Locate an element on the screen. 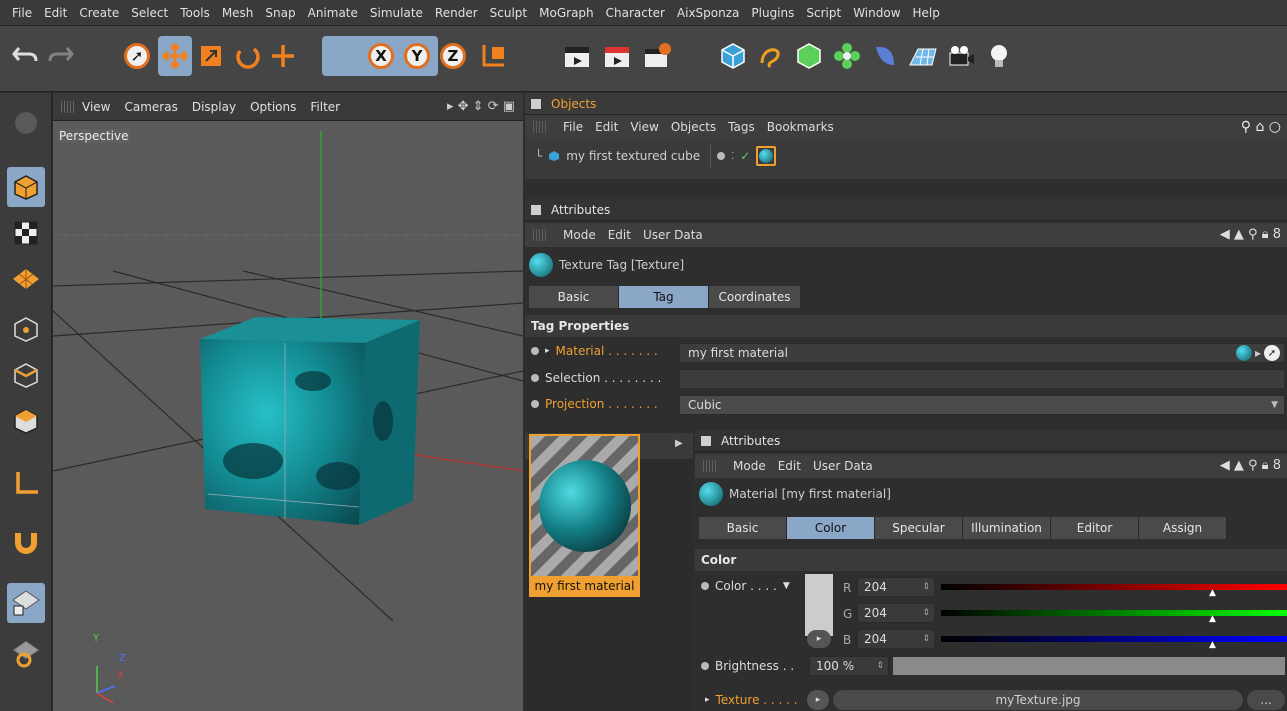 This screenshot has width=1287, height=711. scale-tool-button is located at coordinates (211, 56).